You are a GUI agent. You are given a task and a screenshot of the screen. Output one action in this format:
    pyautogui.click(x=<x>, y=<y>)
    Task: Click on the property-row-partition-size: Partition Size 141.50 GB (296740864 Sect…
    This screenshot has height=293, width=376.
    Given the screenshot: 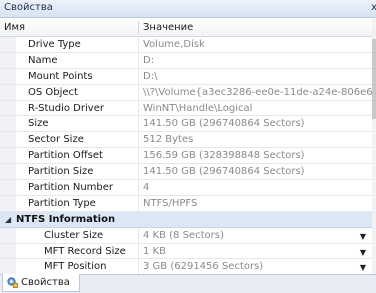 What is the action you would take?
    pyautogui.click(x=186, y=172)
    